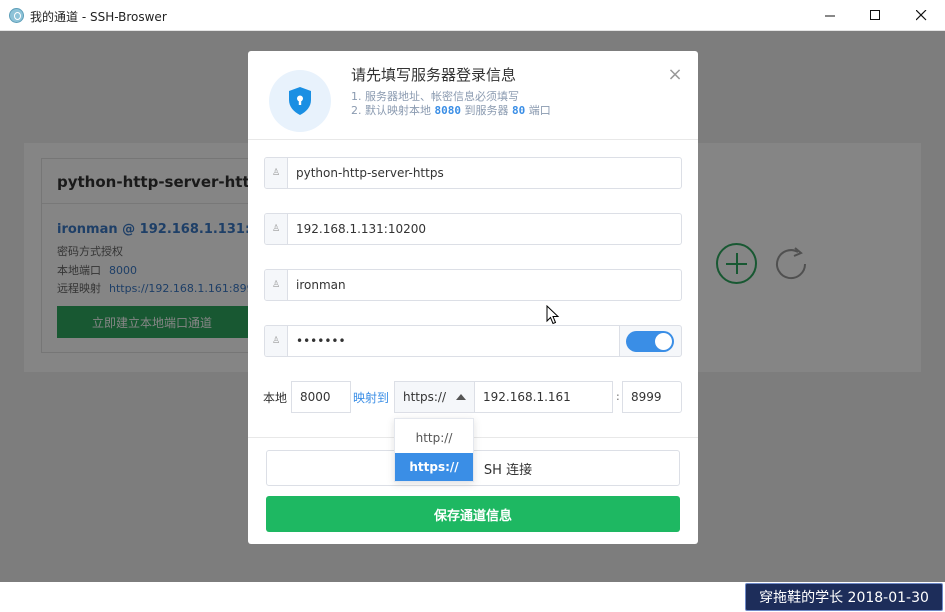 The height and width of the screenshot is (612, 945). Describe the element at coordinates (371, 398) in the screenshot. I see `map-to-label: 映射到` at that location.